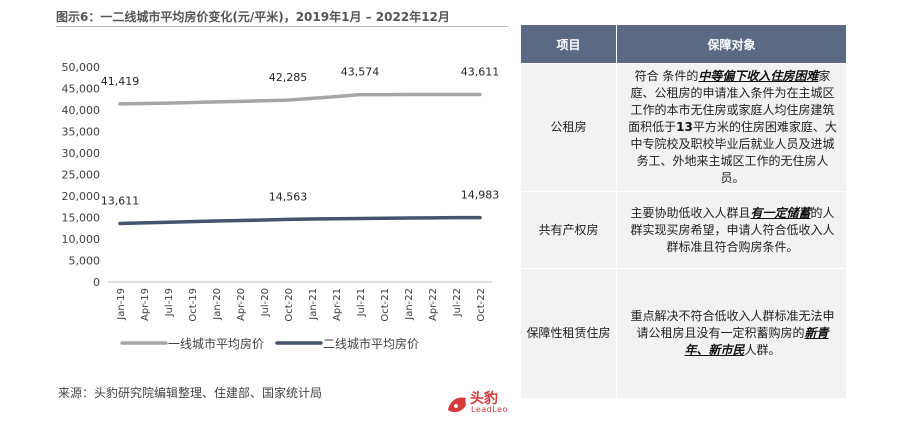  What do you see at coordinates (433, 304) in the screenshot?
I see `x-tick-label: Apr-22` at bounding box center [433, 304].